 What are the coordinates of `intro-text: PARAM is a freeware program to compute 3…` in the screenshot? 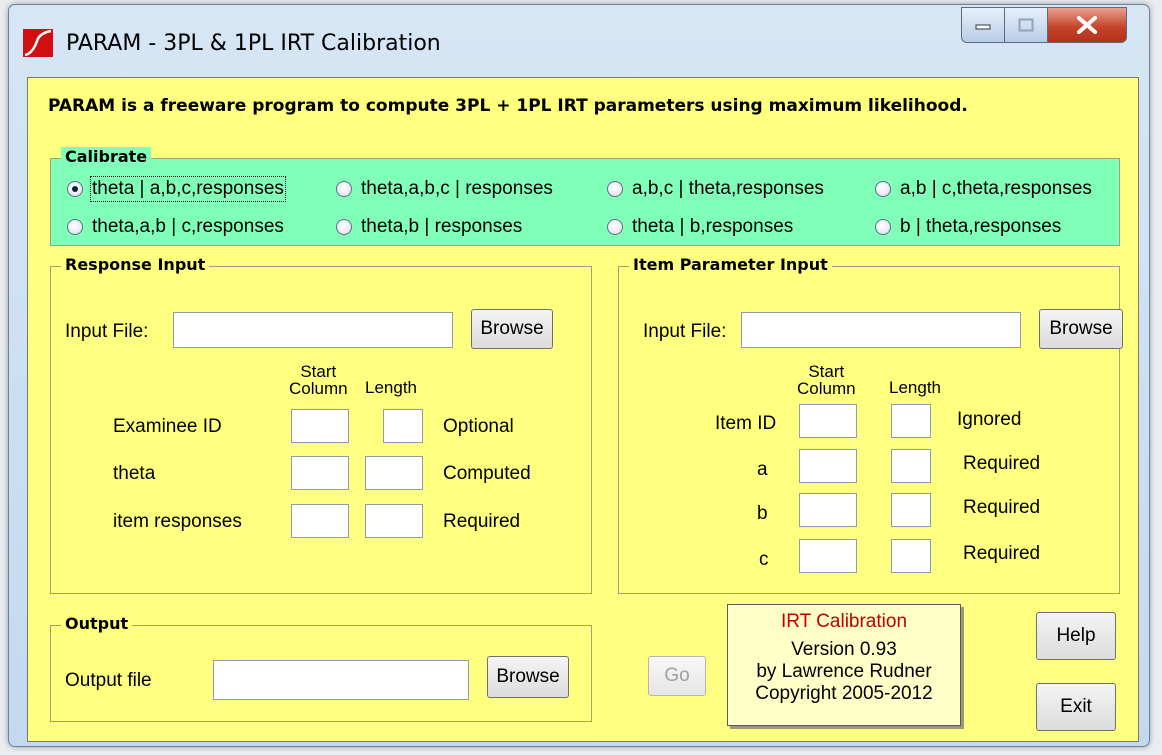 It's located at (508, 106).